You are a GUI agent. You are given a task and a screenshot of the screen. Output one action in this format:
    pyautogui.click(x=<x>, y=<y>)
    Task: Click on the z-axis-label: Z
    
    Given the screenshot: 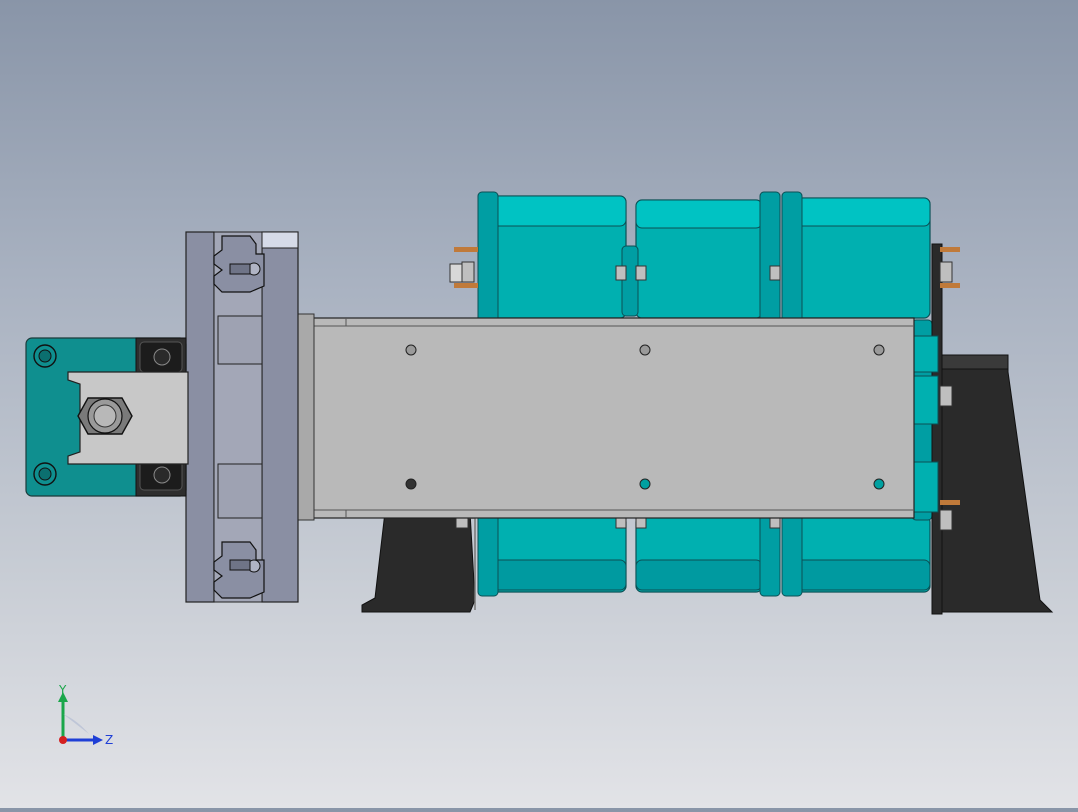 What is the action you would take?
    pyautogui.click(x=109, y=740)
    